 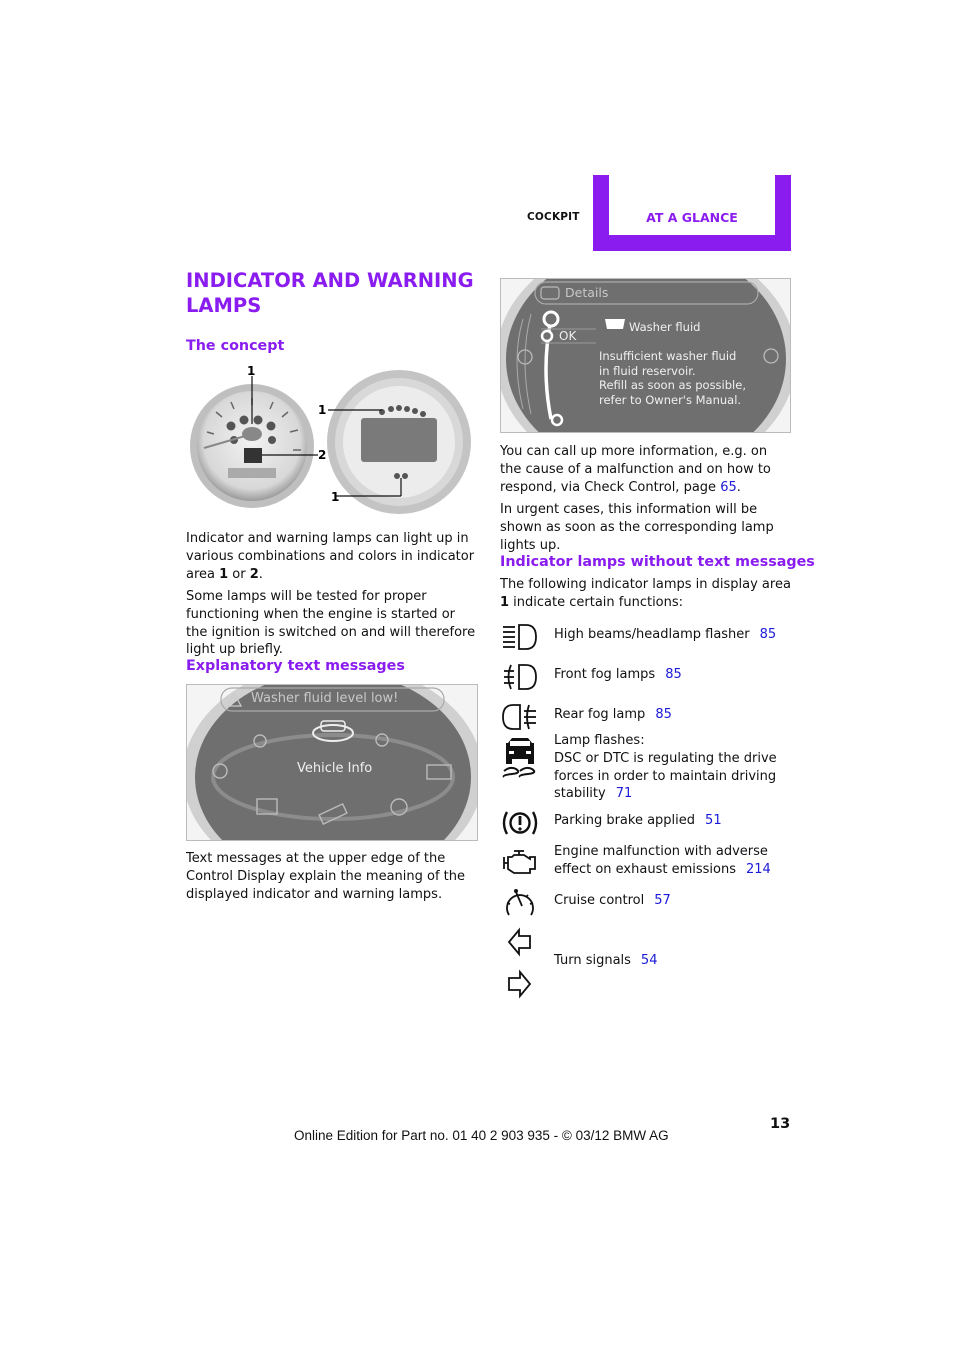 I want to click on front-fog-icon, so click(x=520, y=677).